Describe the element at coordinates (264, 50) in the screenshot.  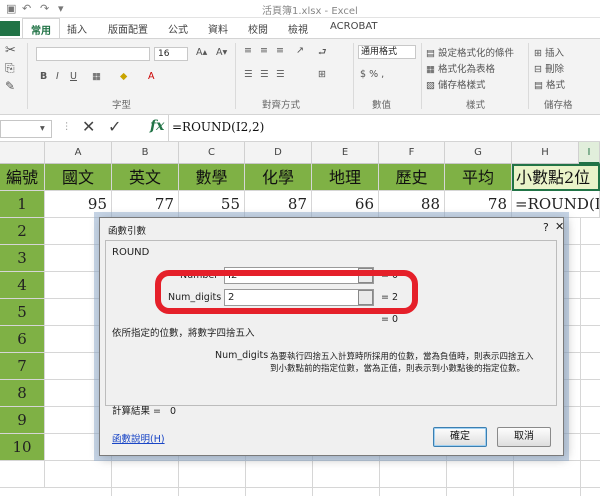
I see `align-middle-icon: ≡` at that location.